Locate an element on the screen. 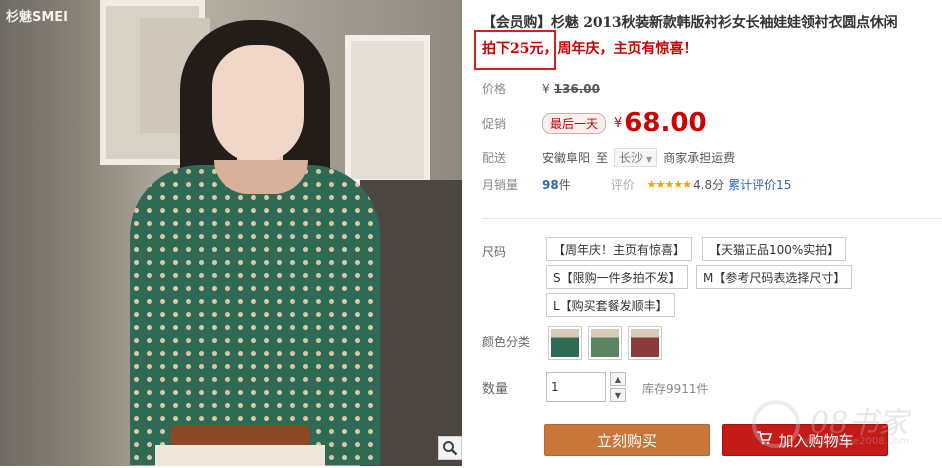  city-select: 长沙 ▼ is located at coordinates (636, 157).